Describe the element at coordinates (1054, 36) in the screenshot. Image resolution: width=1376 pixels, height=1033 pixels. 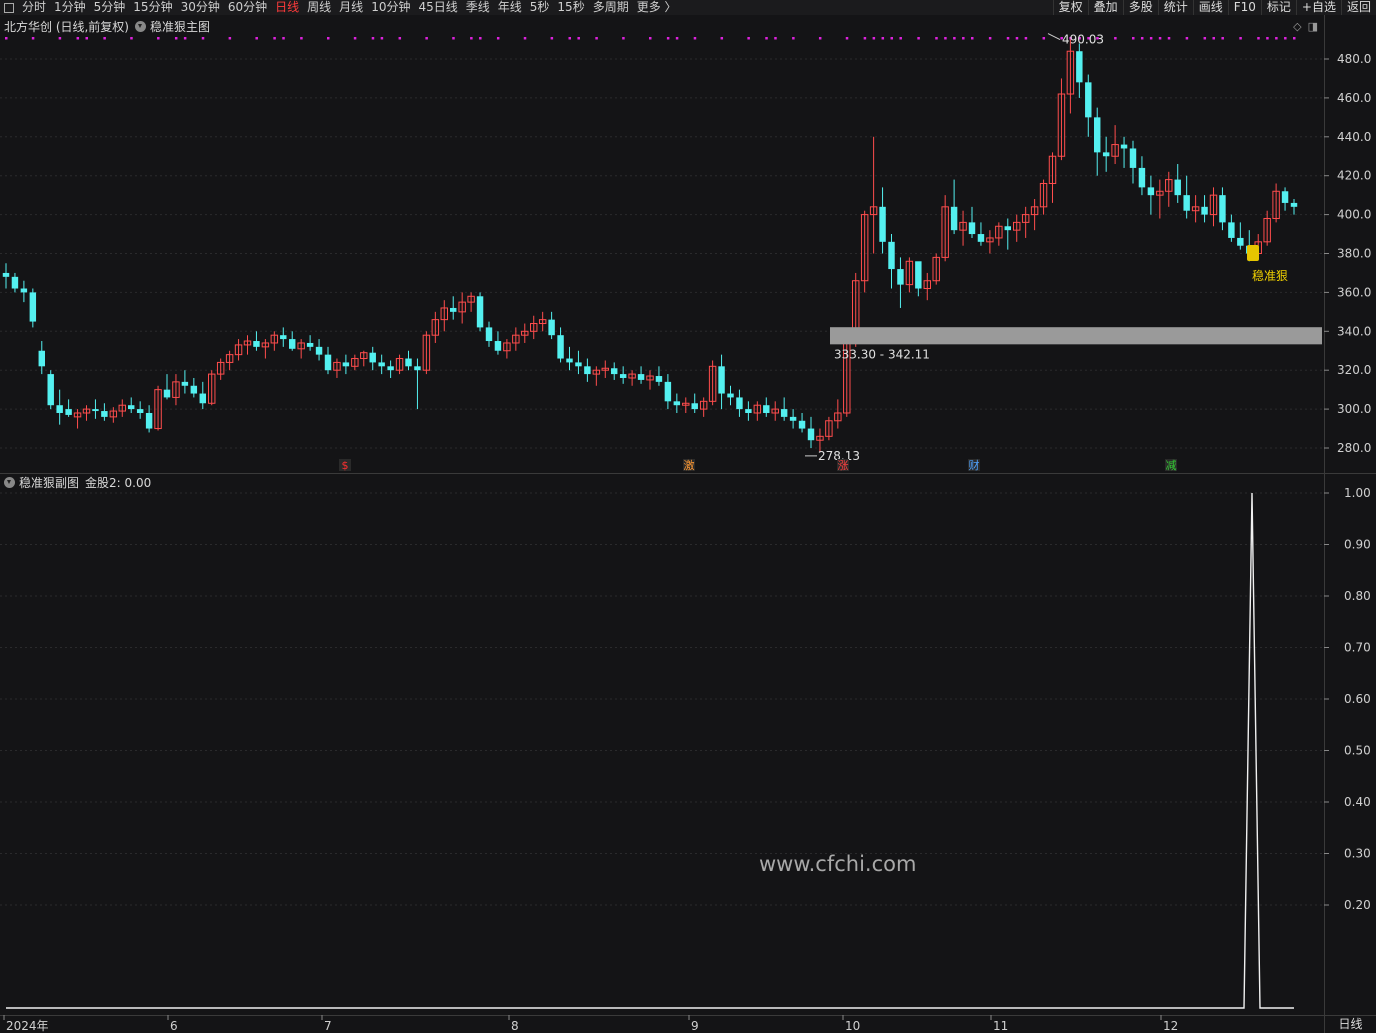
I see `high-pointer` at that location.